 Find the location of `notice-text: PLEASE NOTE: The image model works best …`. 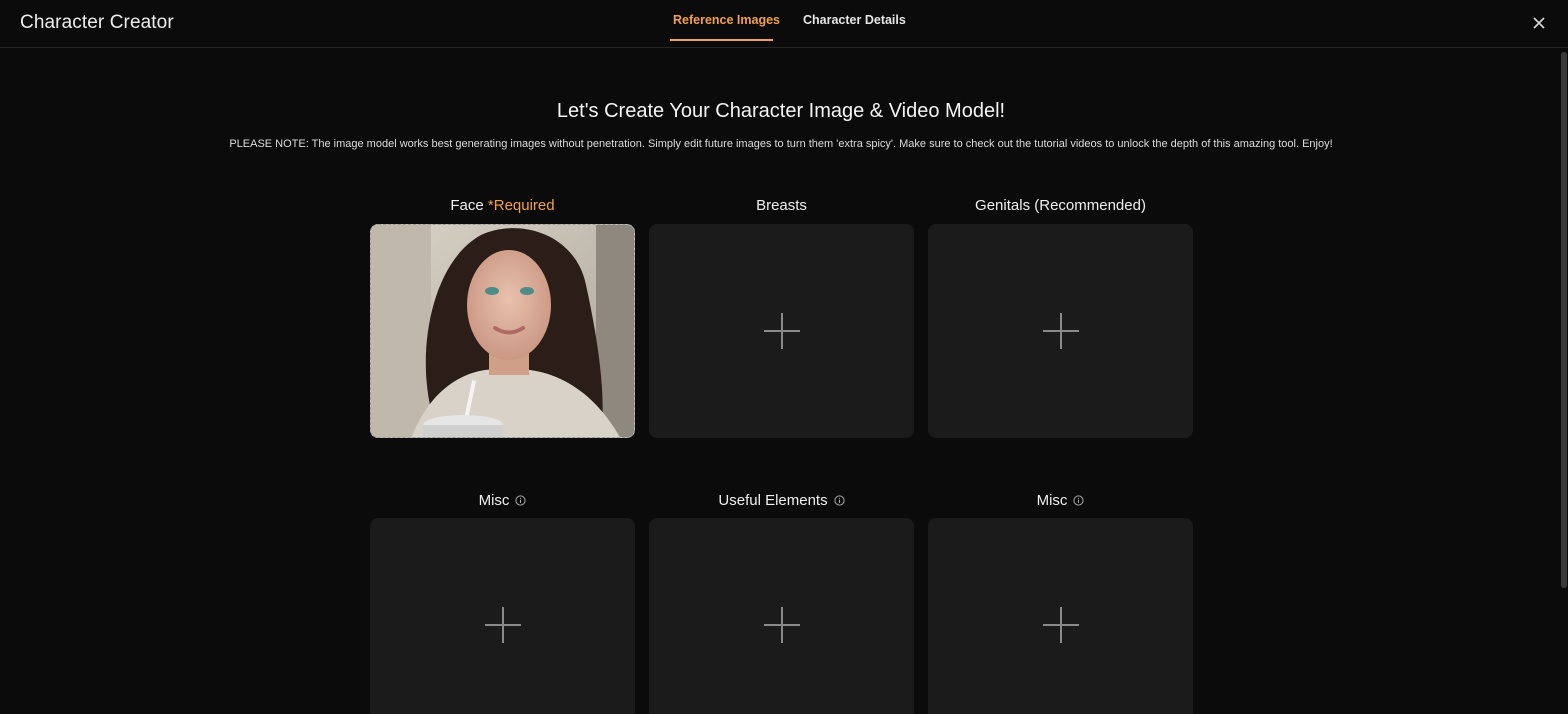

notice-text: PLEASE NOTE: The image model works best … is located at coordinates (781, 144).